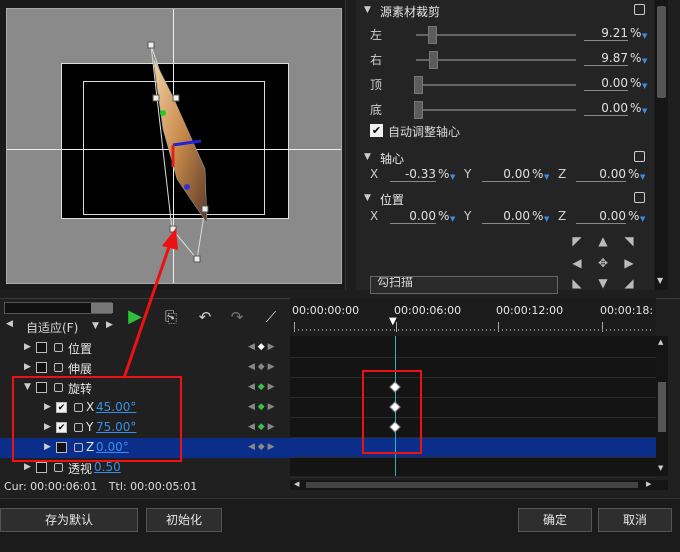 This screenshot has width=680, height=552. What do you see at coordinates (433, 60) in the screenshot?
I see `crop-right-slider-knob` at bounding box center [433, 60].